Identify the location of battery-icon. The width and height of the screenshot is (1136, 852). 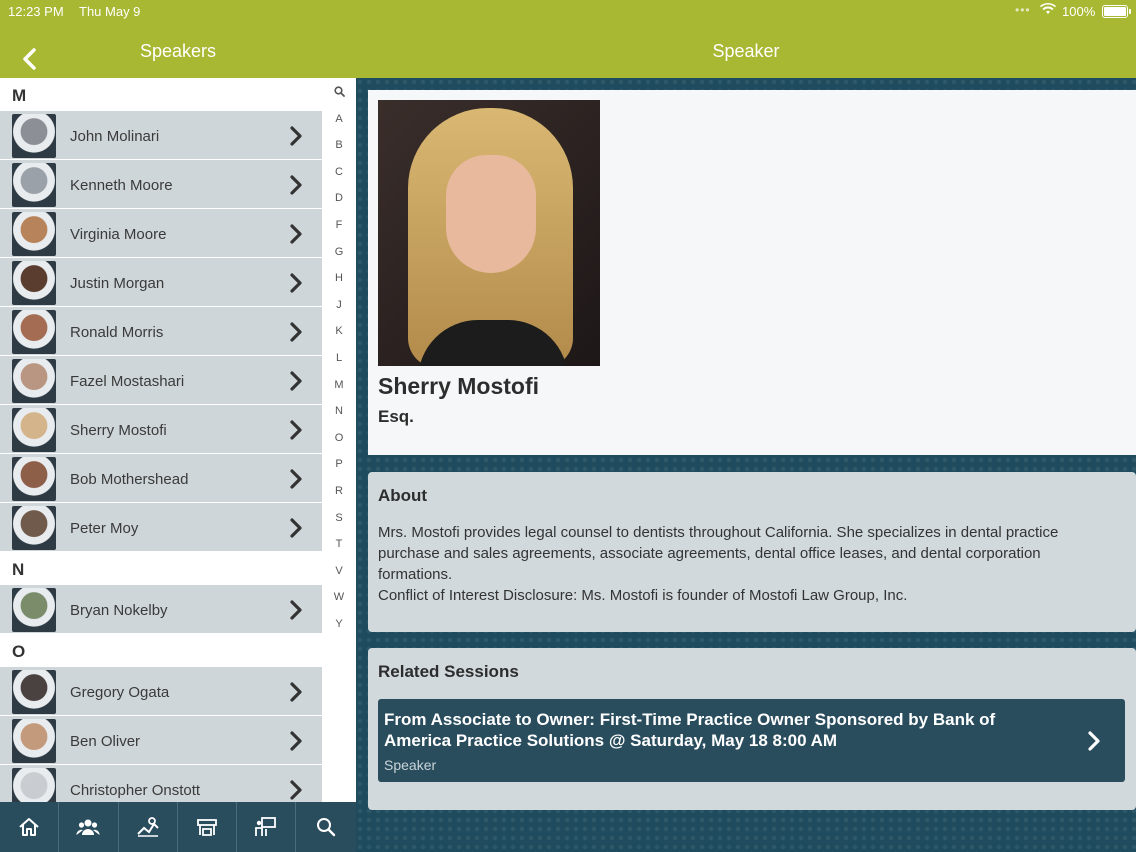
(1116, 11).